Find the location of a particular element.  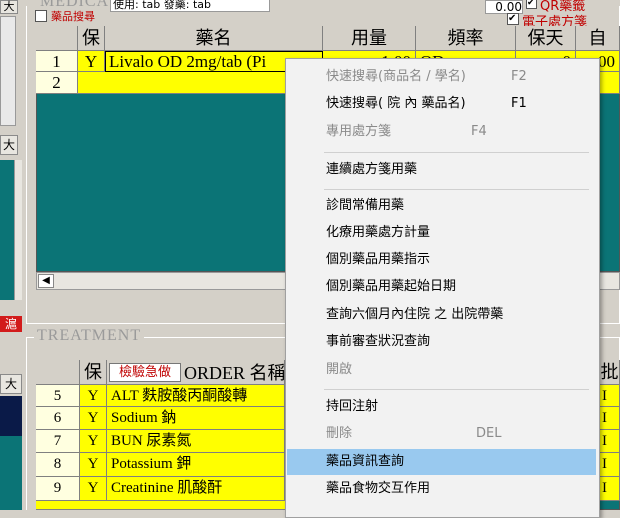

menu-item-take-back-injection: 持回注射 is located at coordinates (442, 407).